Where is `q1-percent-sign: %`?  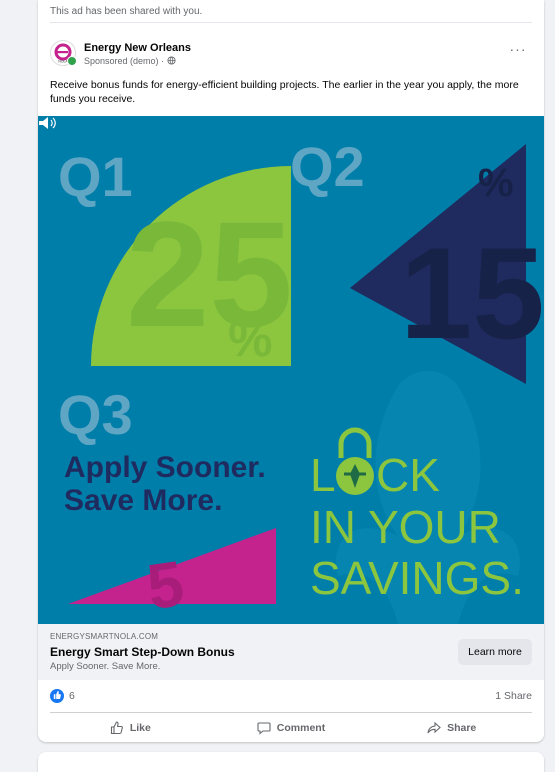 q1-percent-sign: % is located at coordinates (250, 339).